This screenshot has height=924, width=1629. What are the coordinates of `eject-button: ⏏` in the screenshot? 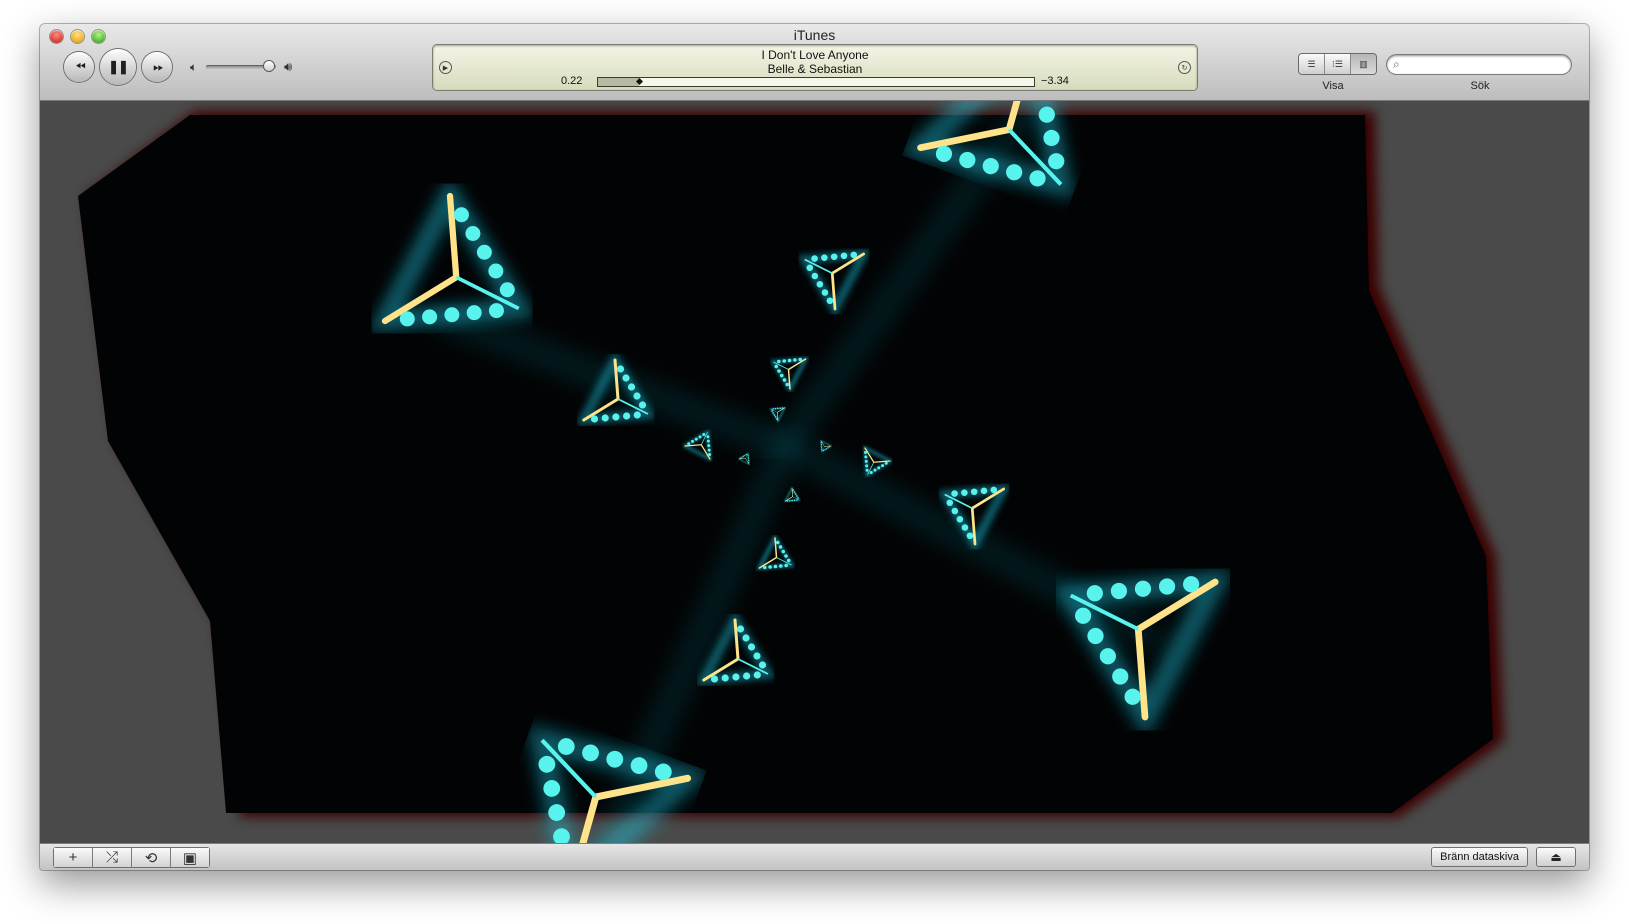 It's located at (1556, 857).